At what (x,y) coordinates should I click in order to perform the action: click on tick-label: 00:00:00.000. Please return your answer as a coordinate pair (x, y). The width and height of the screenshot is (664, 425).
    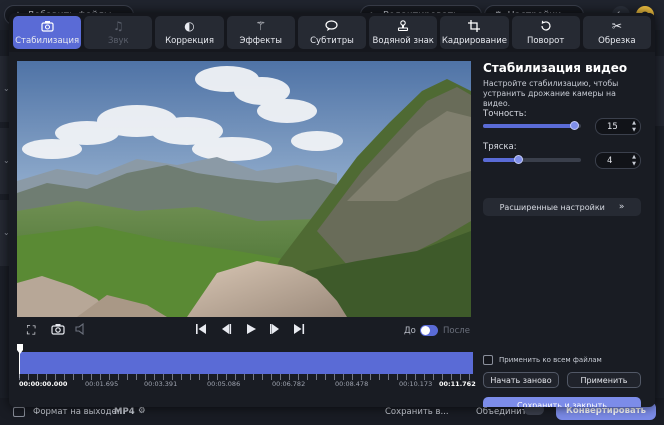
    Looking at the image, I should click on (43, 384).